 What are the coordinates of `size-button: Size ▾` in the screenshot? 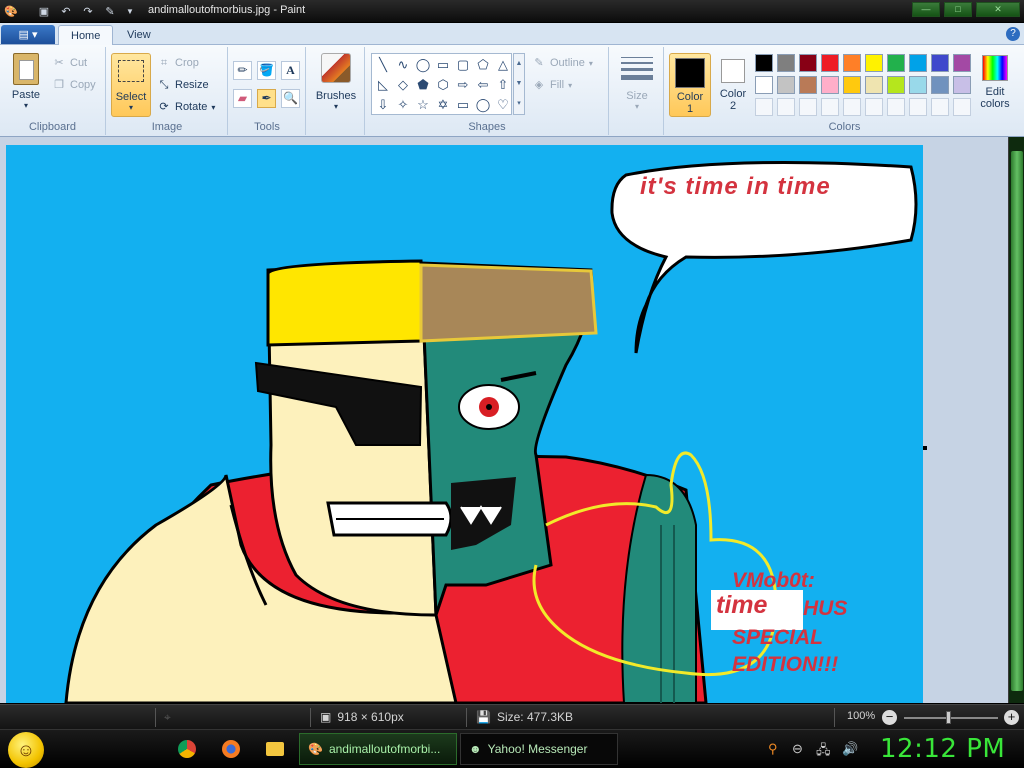 It's located at (637, 82).